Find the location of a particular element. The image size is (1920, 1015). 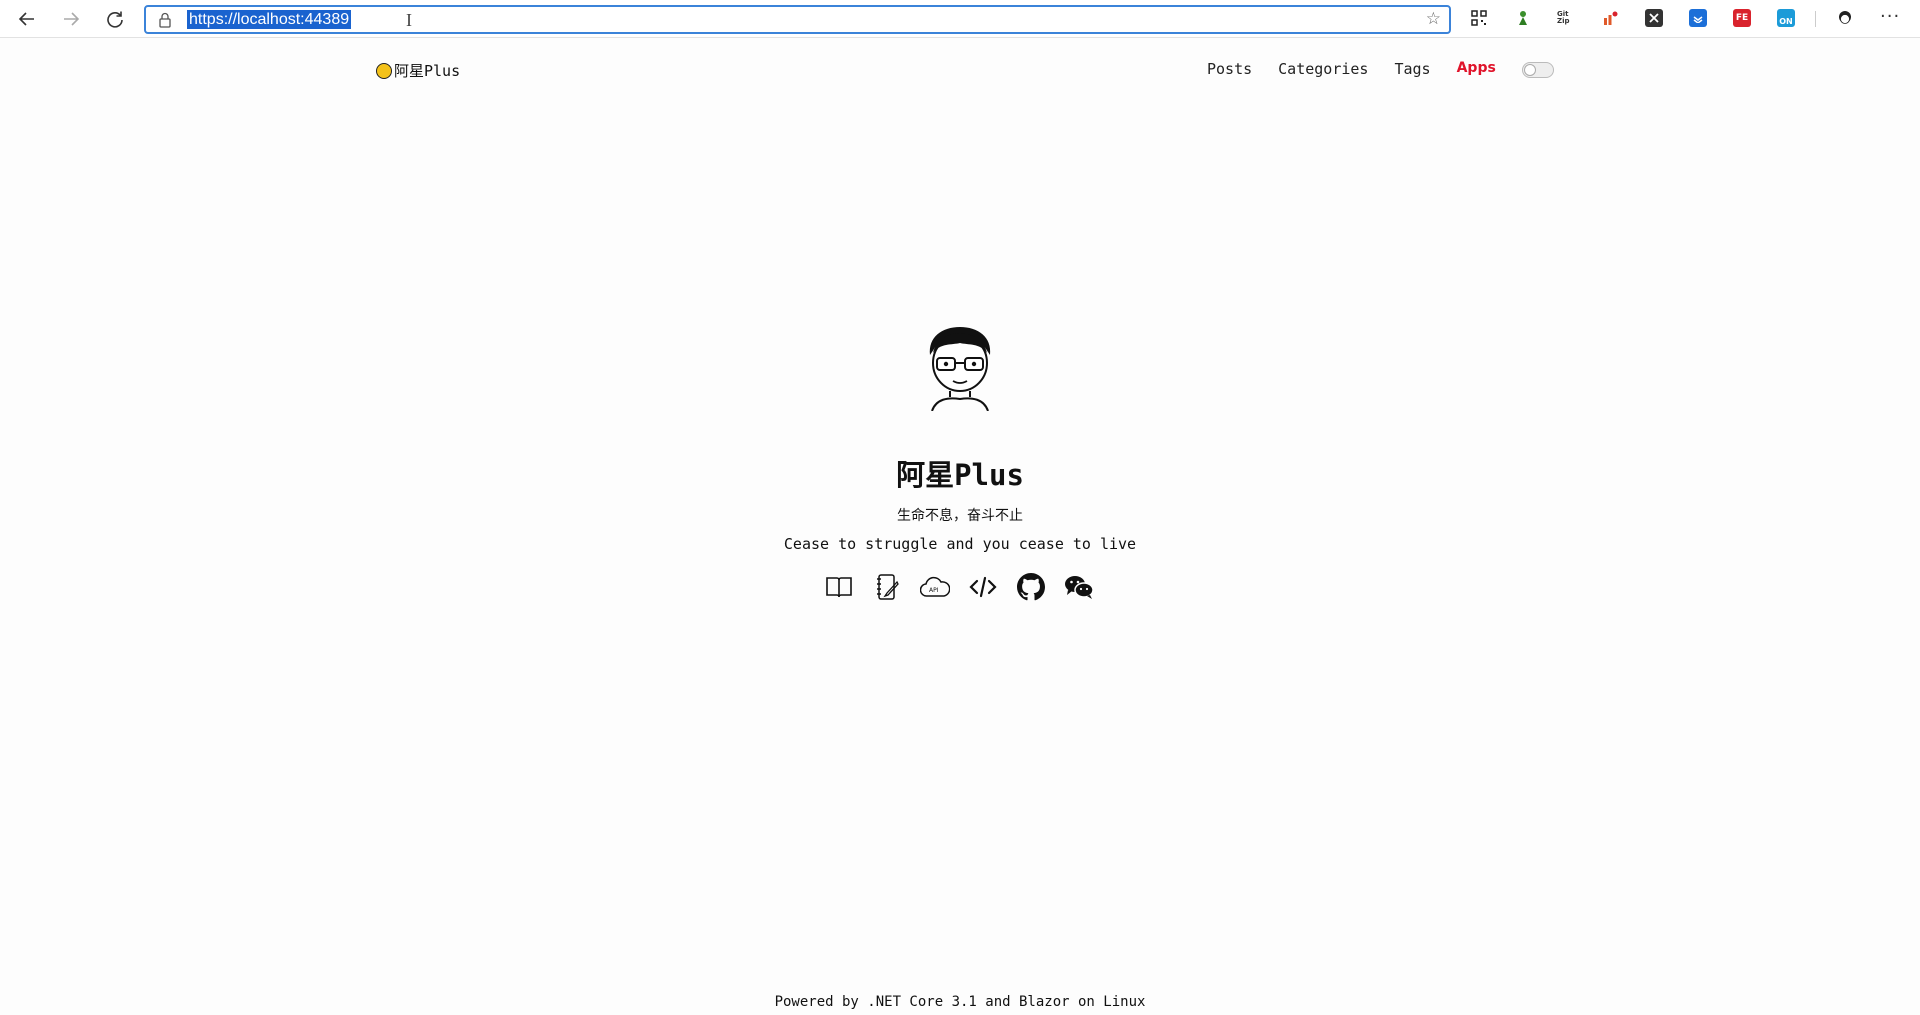

blue-extension-icon is located at coordinates (1698, 18).